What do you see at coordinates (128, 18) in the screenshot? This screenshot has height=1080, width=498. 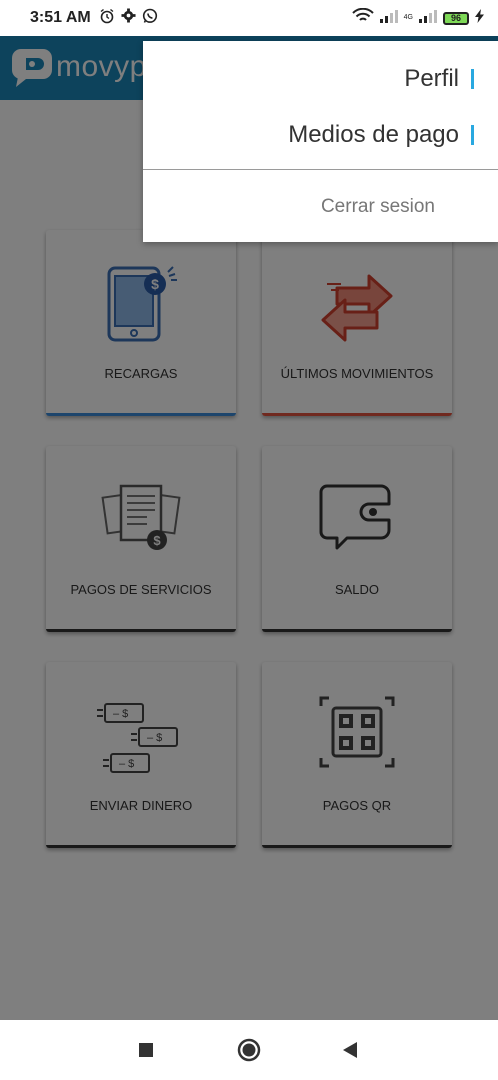 I see `gear-icon` at bounding box center [128, 18].